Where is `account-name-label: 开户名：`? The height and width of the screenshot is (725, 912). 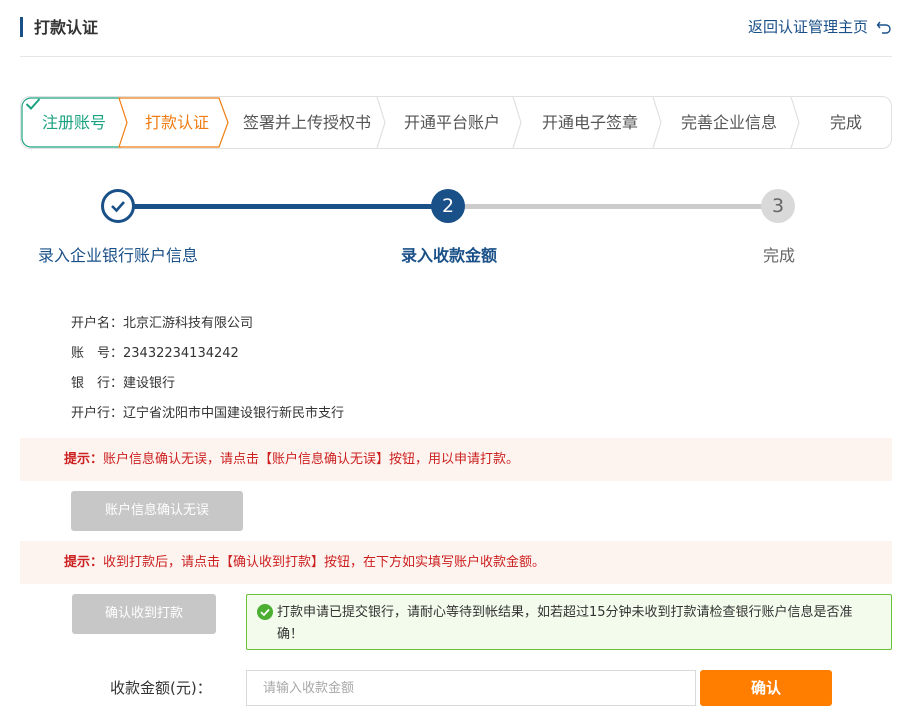 account-name-label: 开户名： is located at coordinates (97, 323).